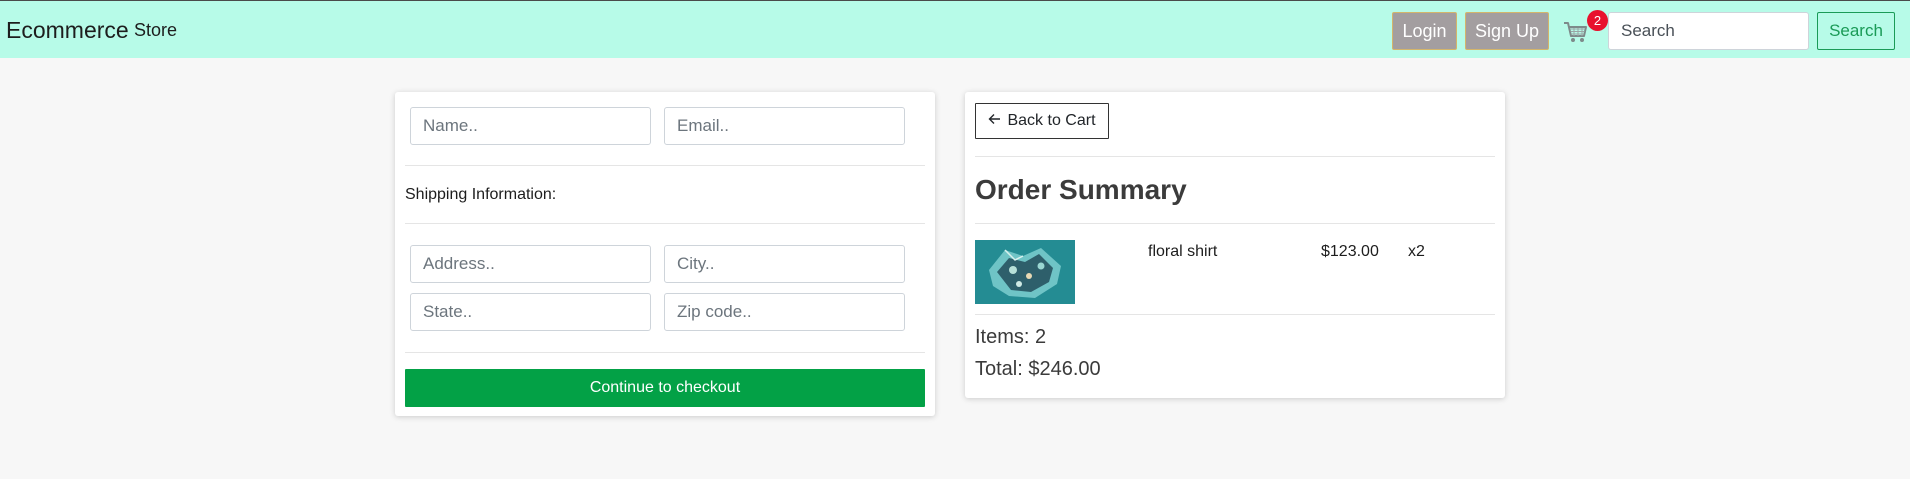  I want to click on signup-button: Sign Up, so click(1507, 31).